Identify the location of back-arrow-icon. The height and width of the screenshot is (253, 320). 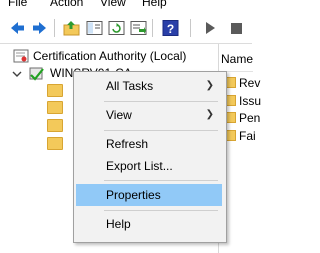
(17, 28).